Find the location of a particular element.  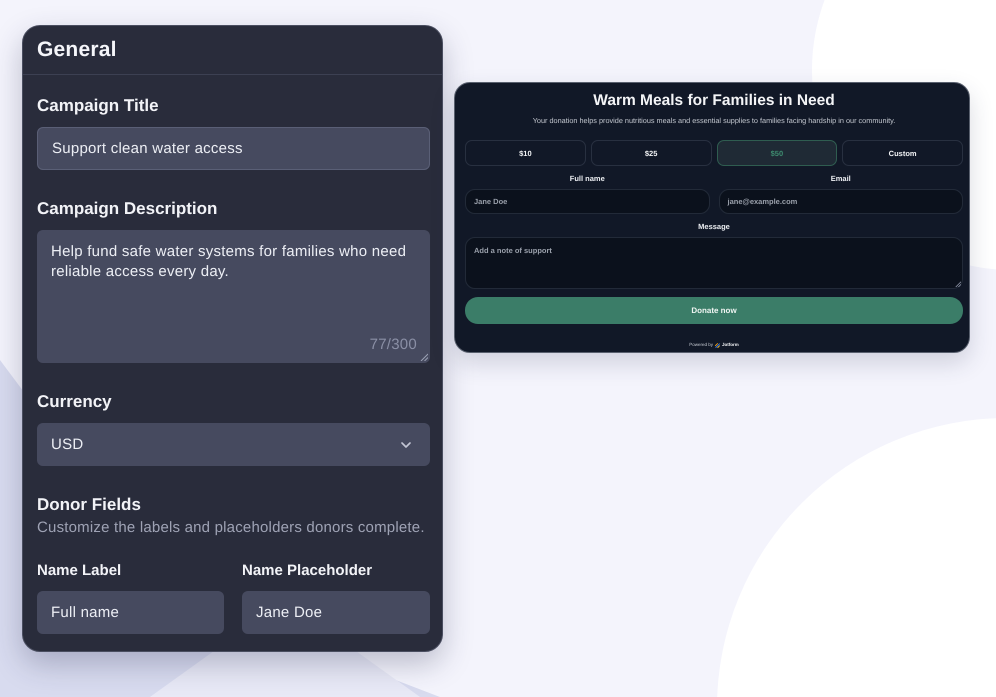

panel-title: General is located at coordinates (77, 50).